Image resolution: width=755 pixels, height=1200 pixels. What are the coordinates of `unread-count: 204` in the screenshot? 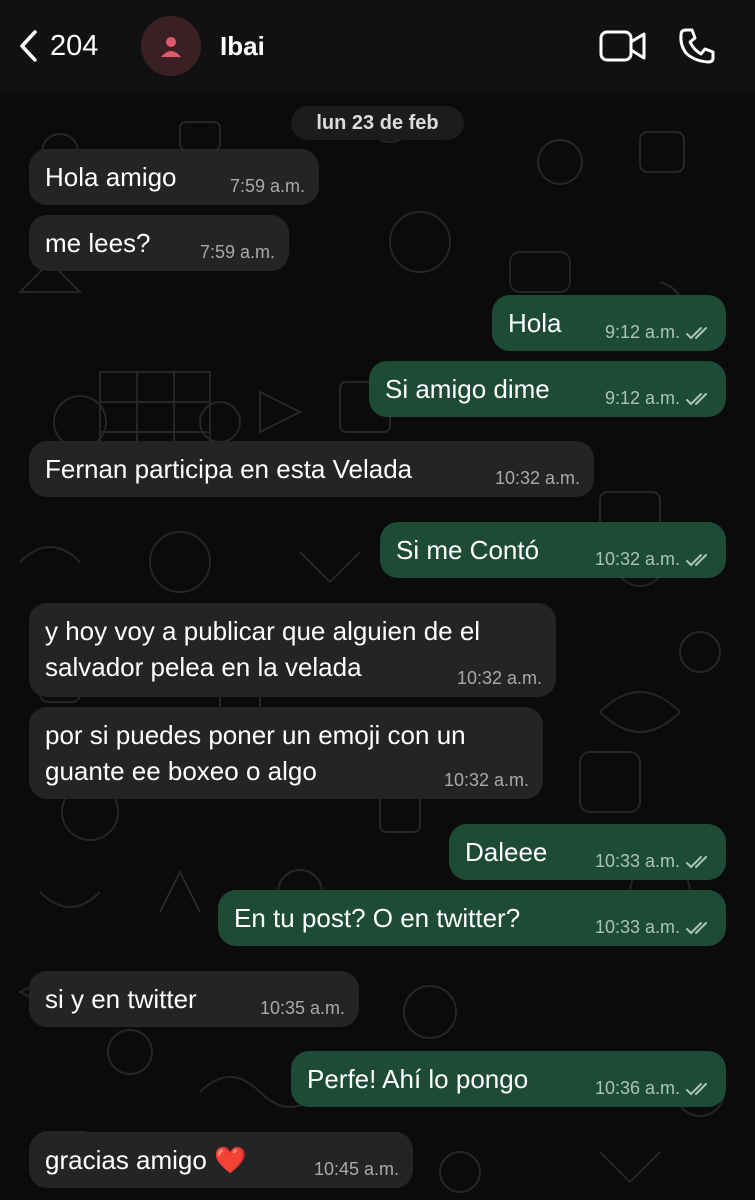 It's located at (74, 45).